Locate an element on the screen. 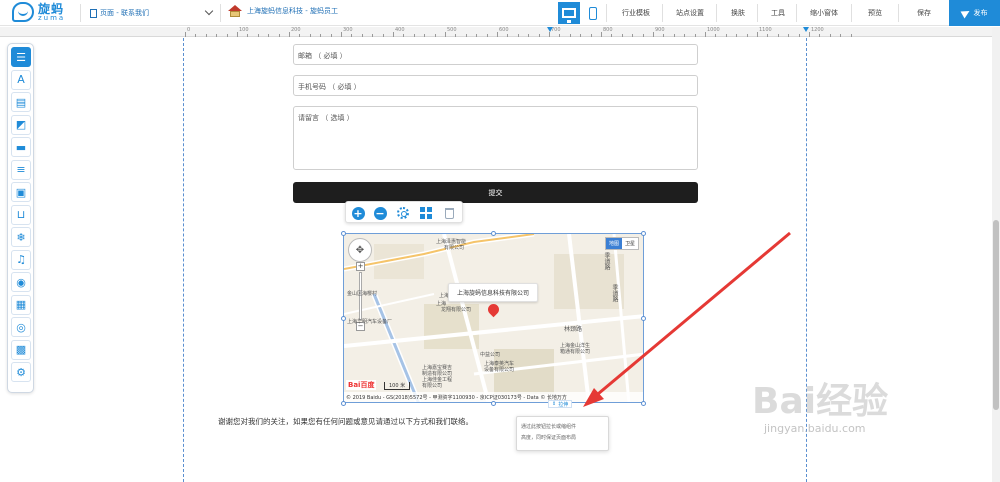 The height and width of the screenshot is (482, 1000). logo-subtext: zuma is located at coordinates (52, 17).